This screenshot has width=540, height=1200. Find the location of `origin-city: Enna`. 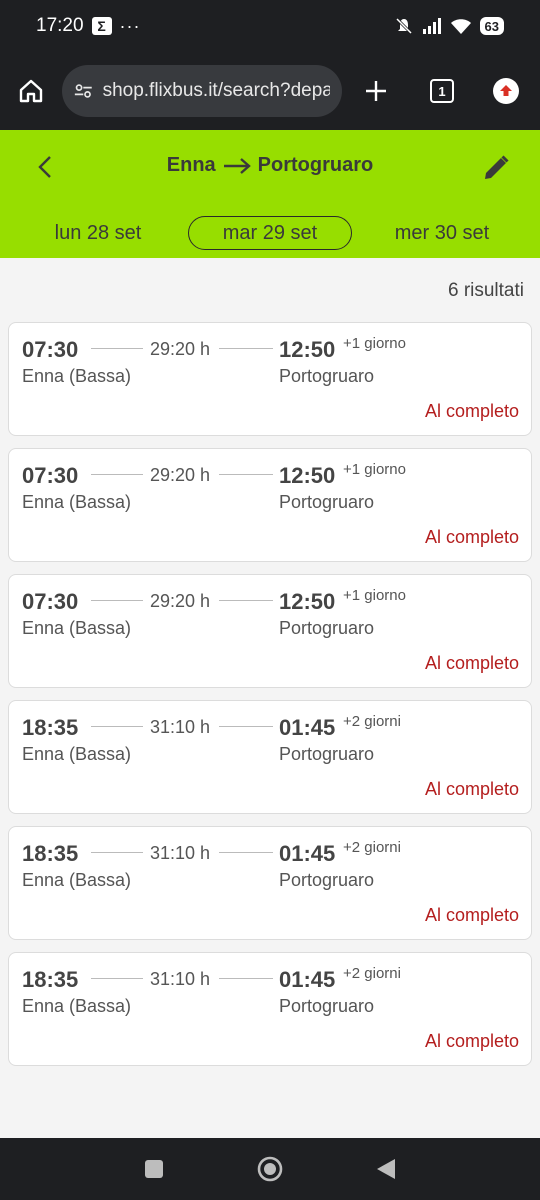

origin-city: Enna is located at coordinates (191, 165).